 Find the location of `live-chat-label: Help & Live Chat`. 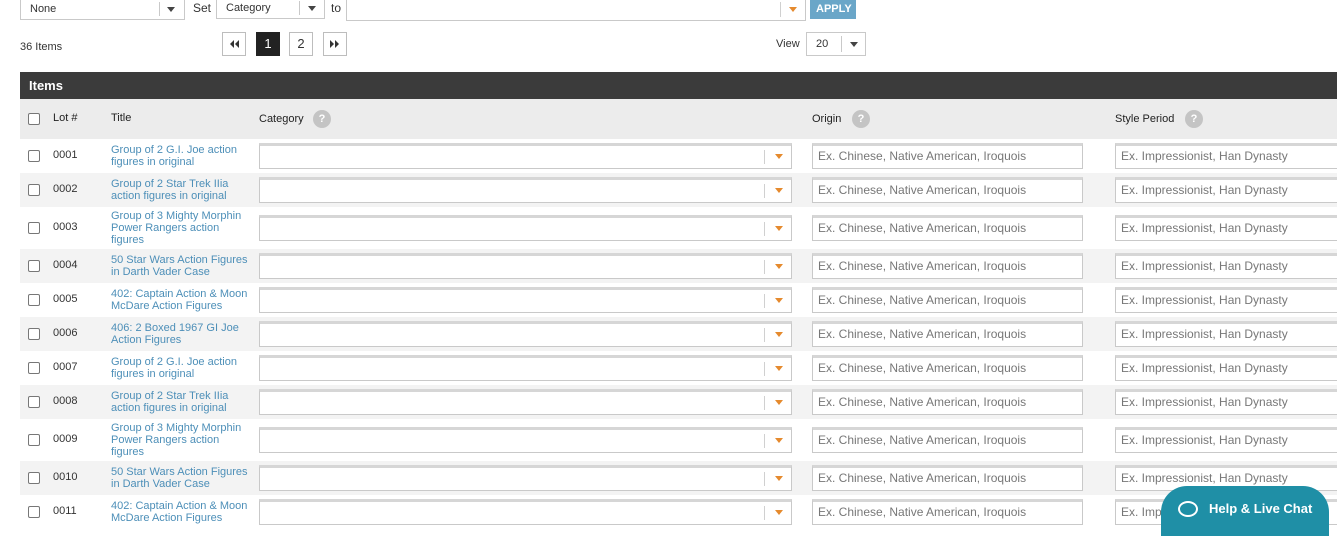

live-chat-label: Help & Live Chat is located at coordinates (1261, 508).